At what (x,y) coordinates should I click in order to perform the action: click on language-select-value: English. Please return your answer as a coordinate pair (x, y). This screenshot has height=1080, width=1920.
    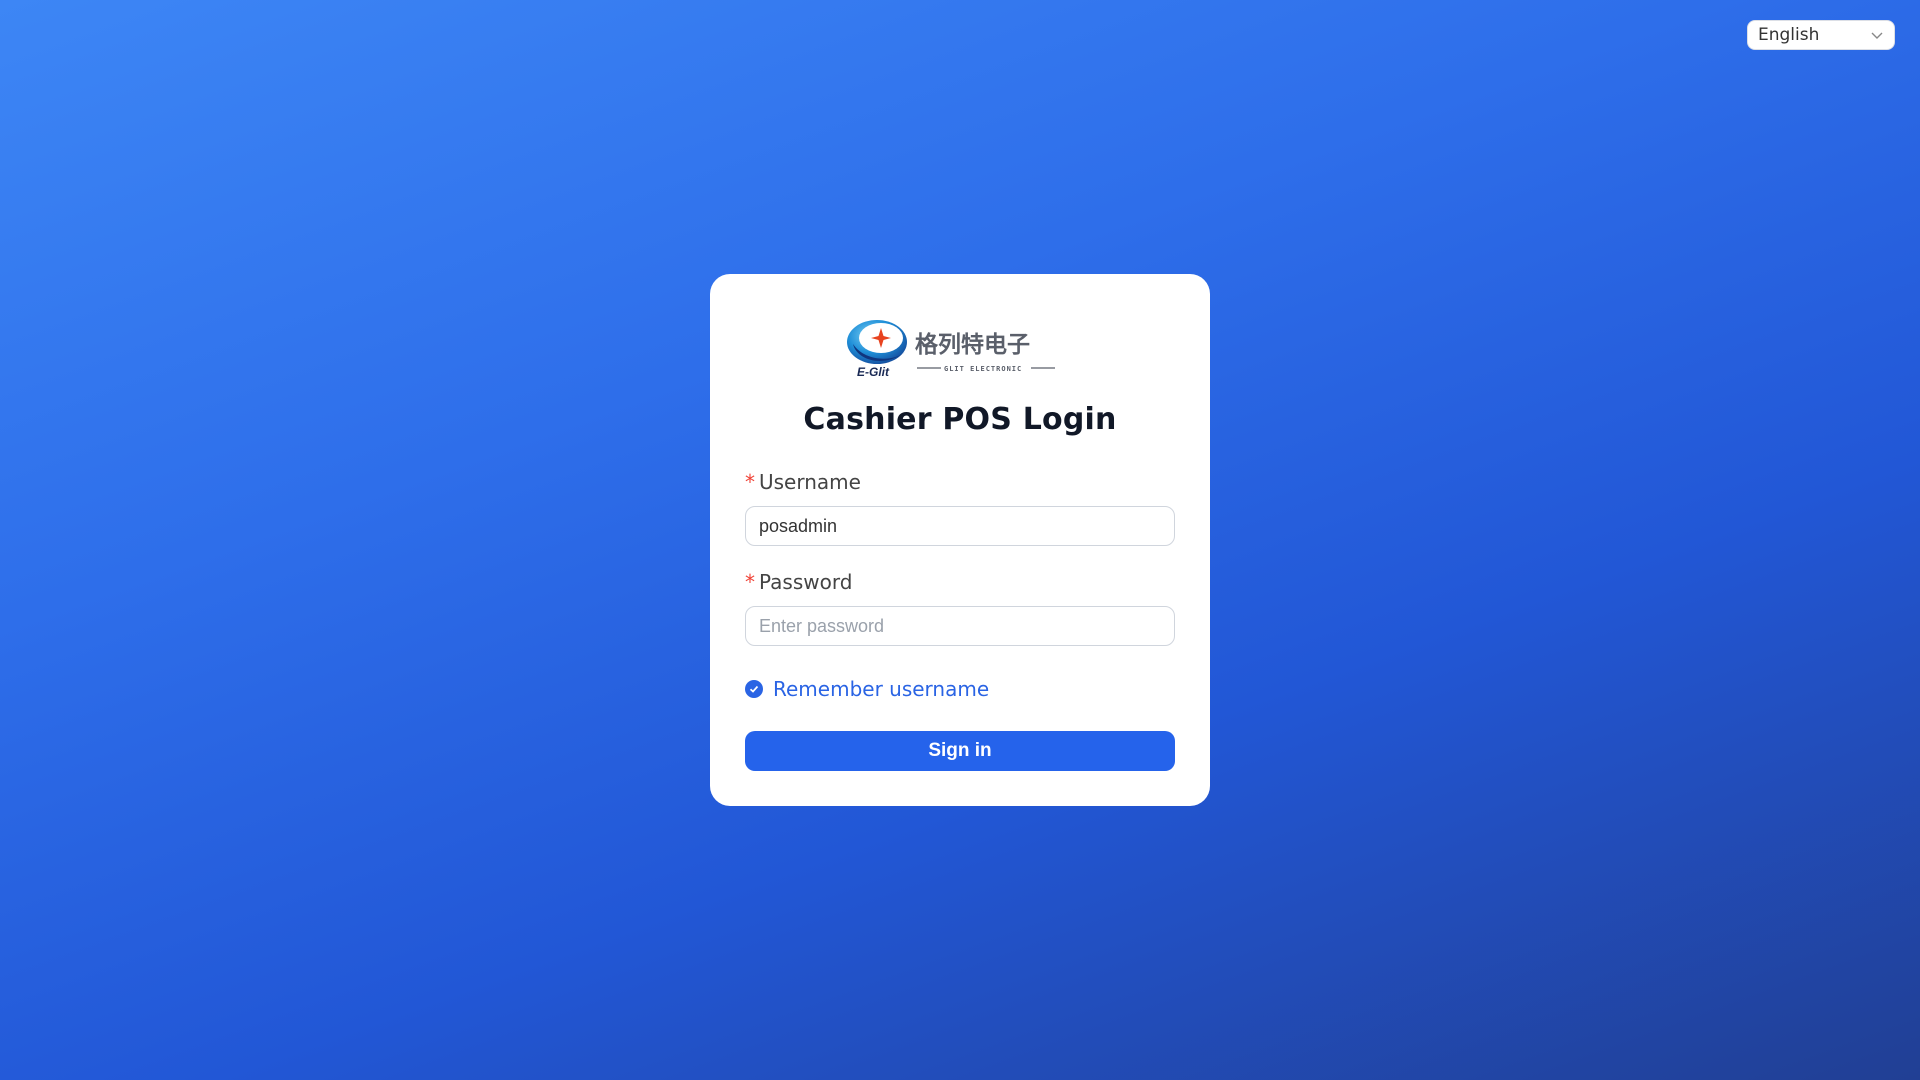
    Looking at the image, I should click on (1789, 35).